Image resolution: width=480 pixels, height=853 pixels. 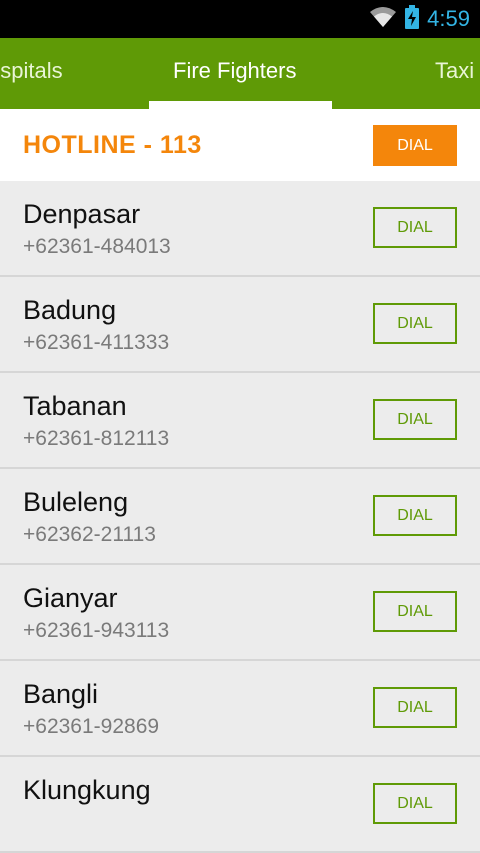 I want to click on tab-selected-indicator, so click(x=240, y=105).